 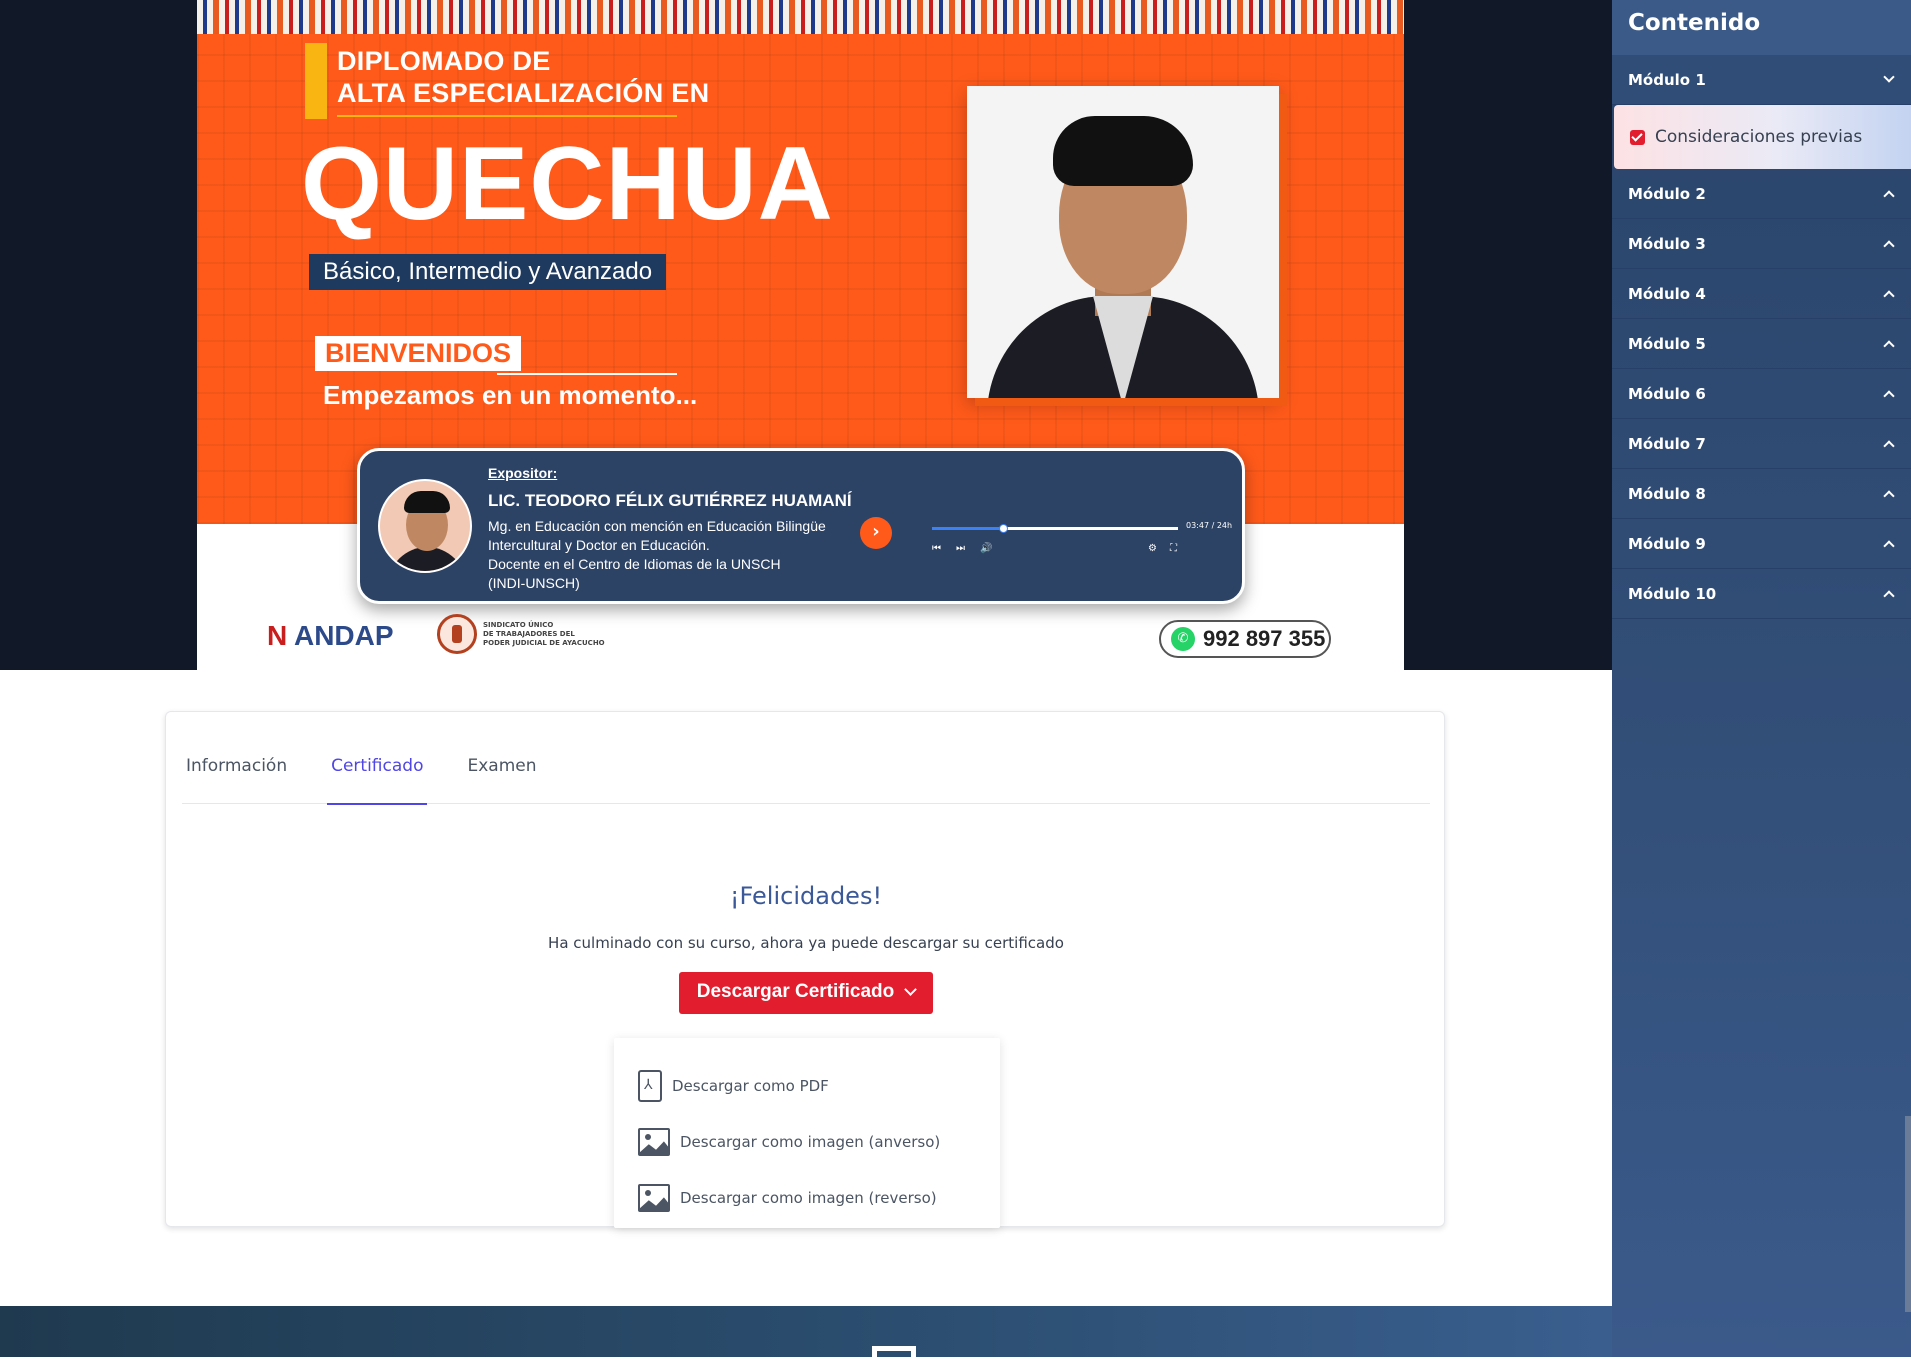 I want to click on download-option-label: Descargar como imagen (reverso), so click(x=808, y=1198).